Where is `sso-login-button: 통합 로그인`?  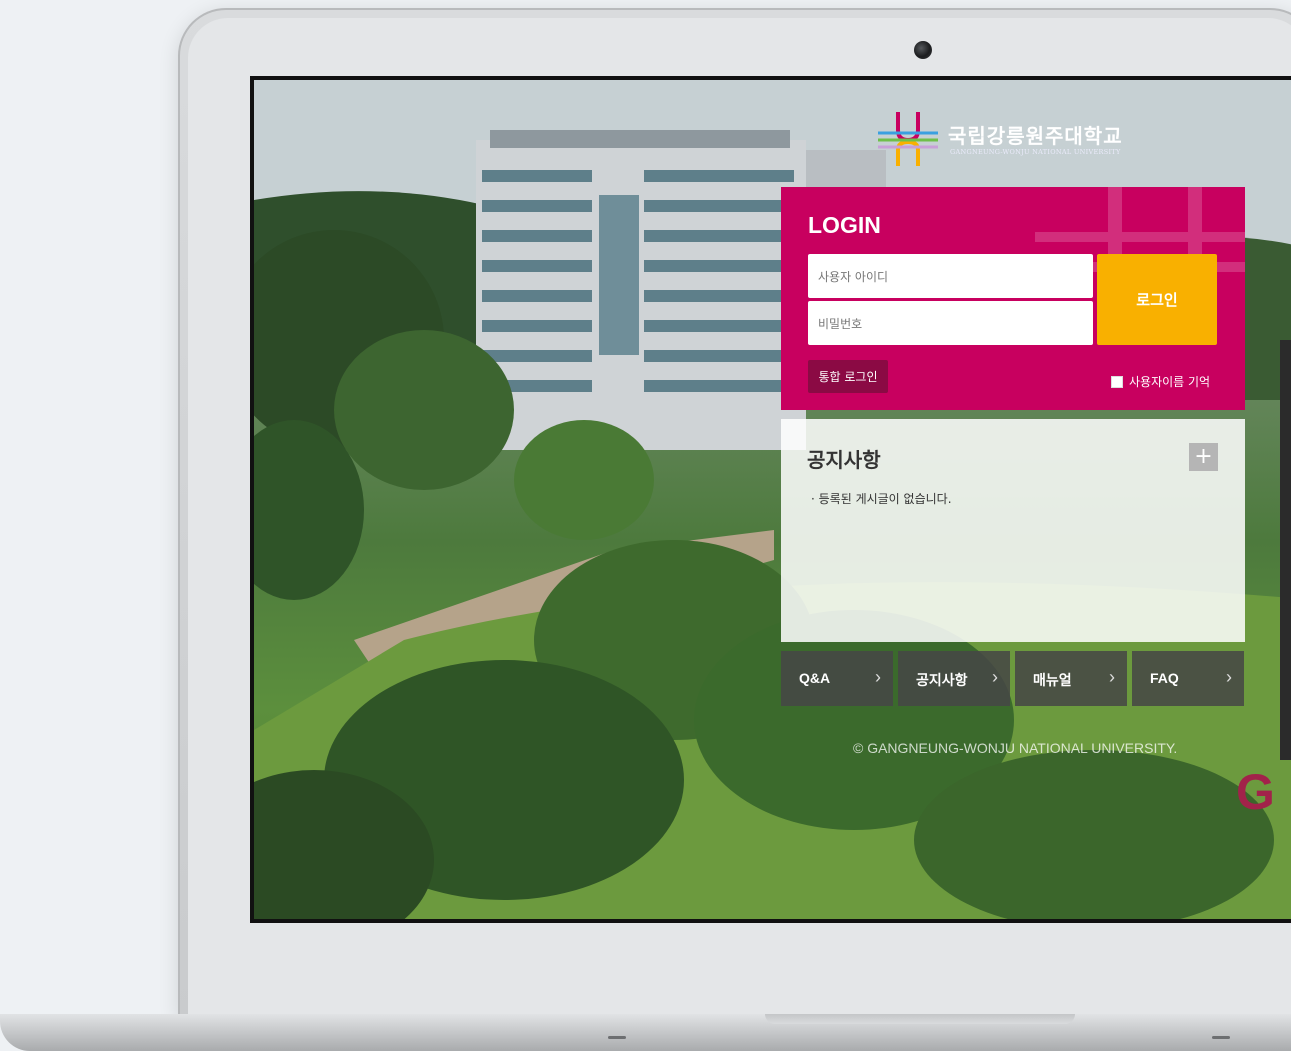
sso-login-button: 통합 로그인 is located at coordinates (848, 376).